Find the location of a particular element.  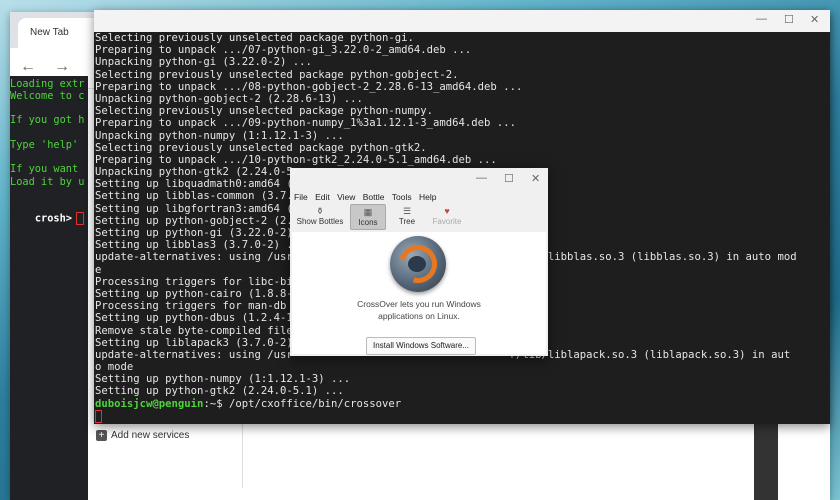

crosh-line: Loading extr is located at coordinates (47, 84).